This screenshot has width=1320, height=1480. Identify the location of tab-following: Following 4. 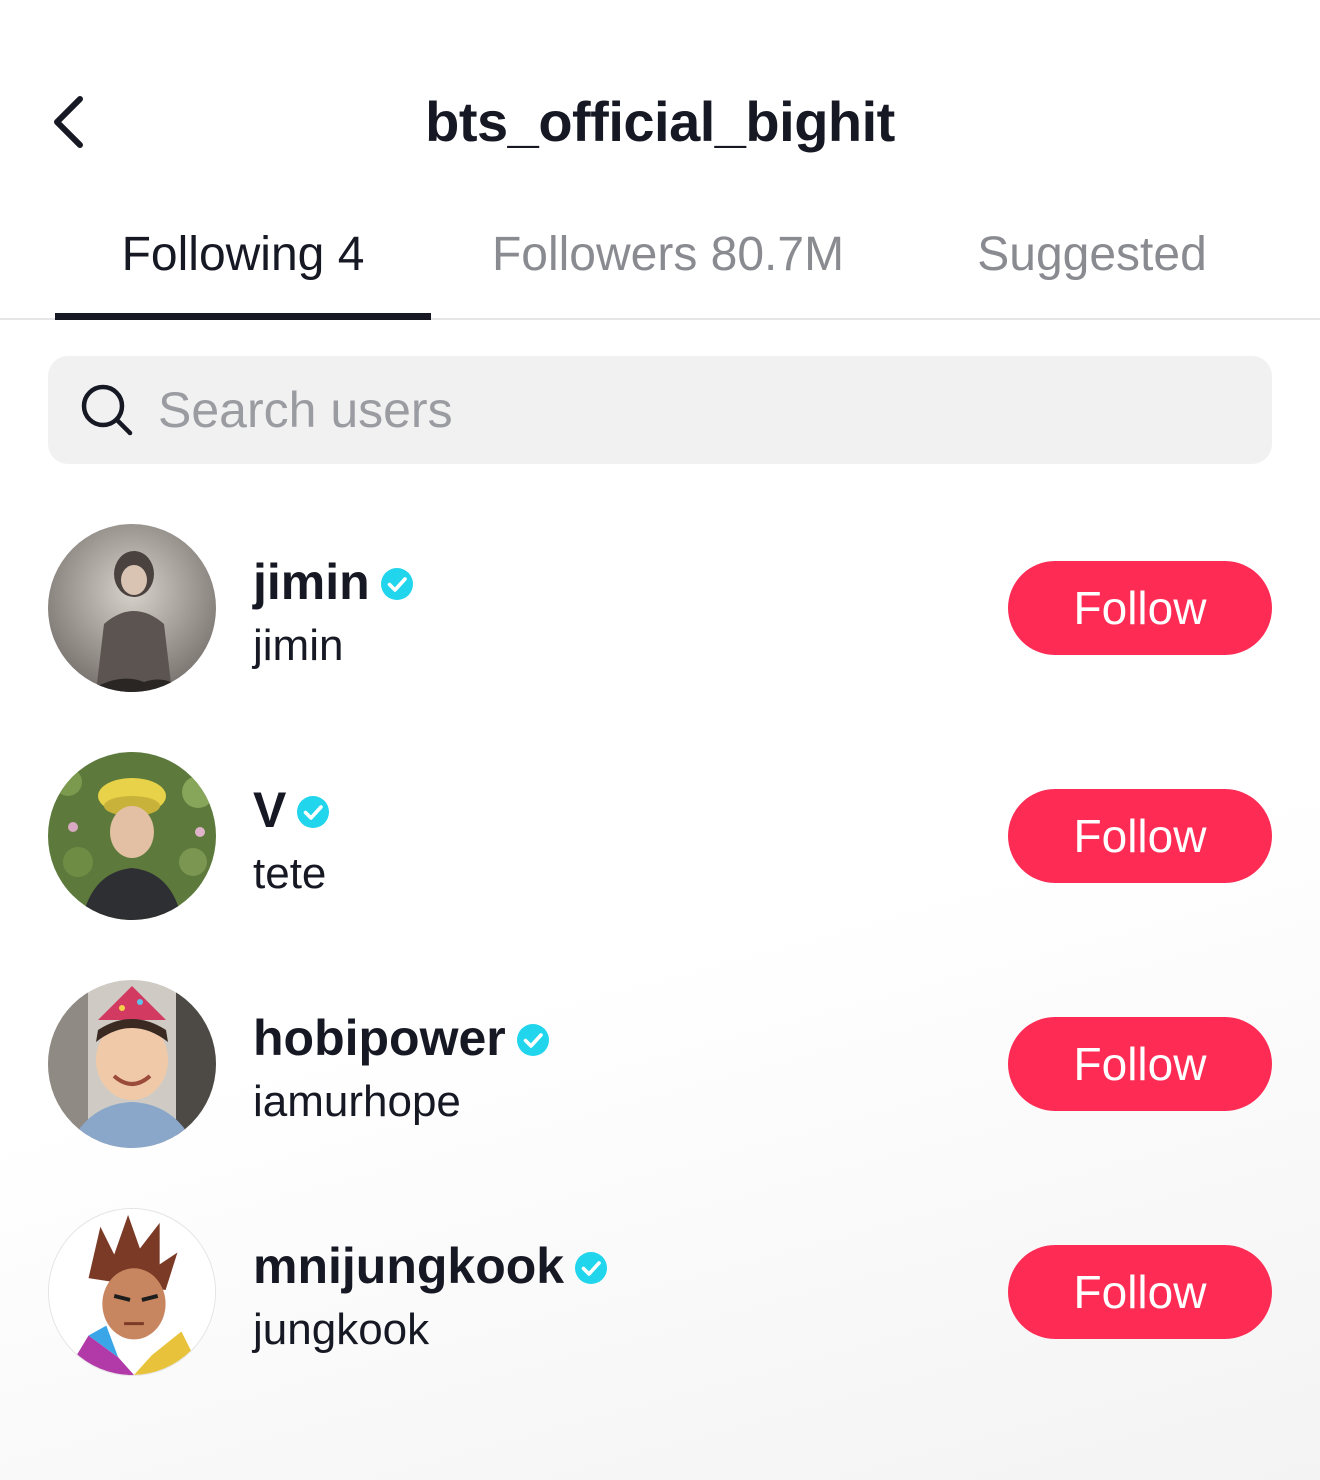
(243, 273).